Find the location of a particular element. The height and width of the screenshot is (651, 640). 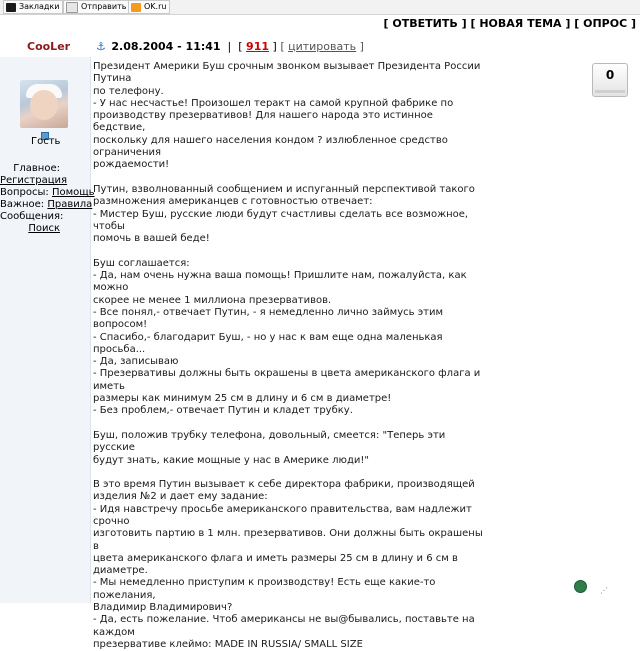

search-link: Поиск is located at coordinates (44, 228).